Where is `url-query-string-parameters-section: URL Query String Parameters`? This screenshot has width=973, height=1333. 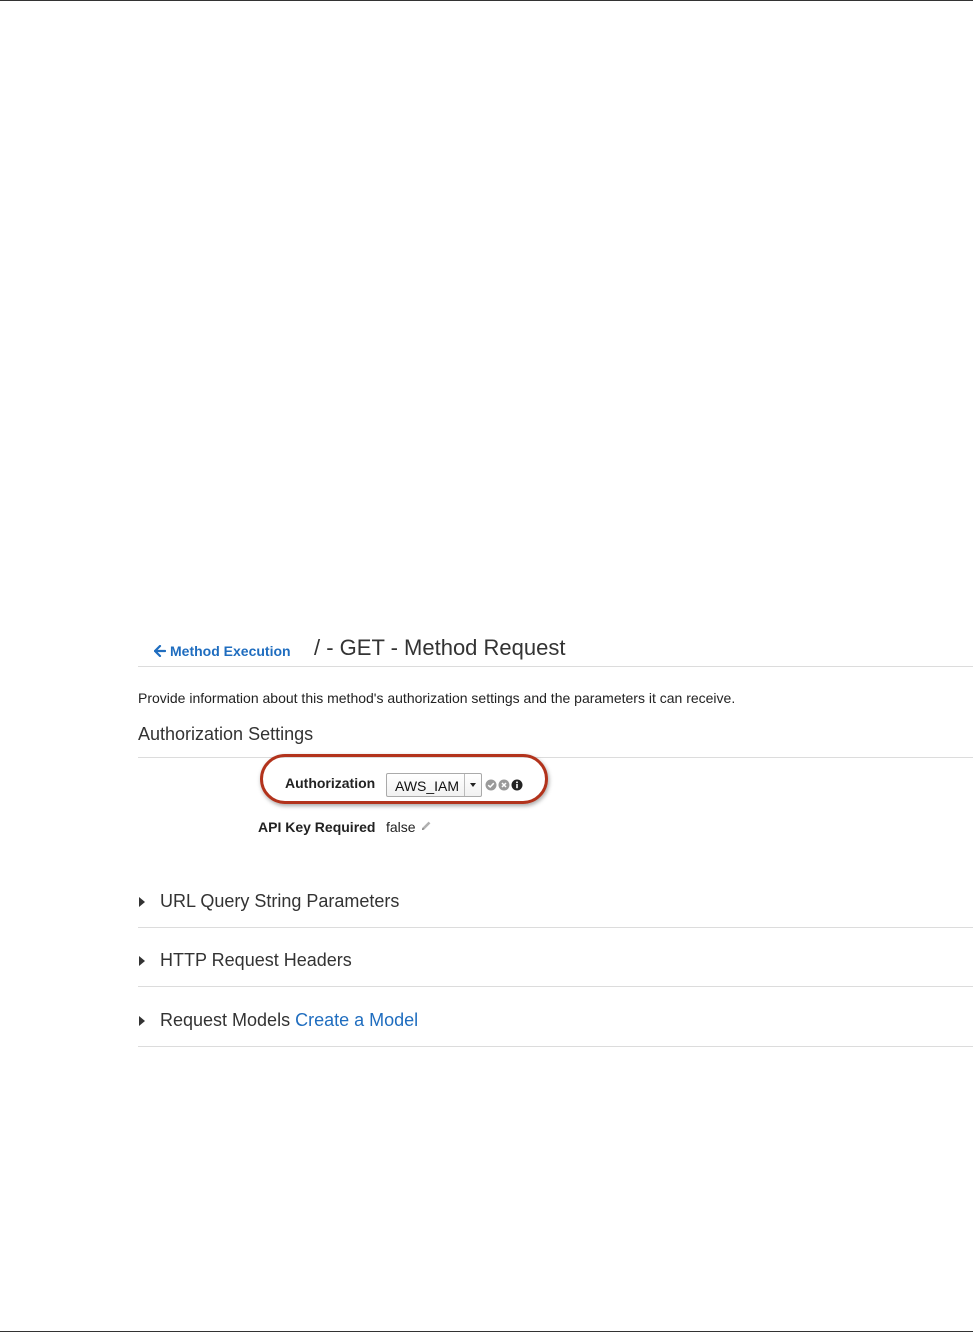 url-query-string-parameters-section: URL Query String Parameters is located at coordinates (555, 908).